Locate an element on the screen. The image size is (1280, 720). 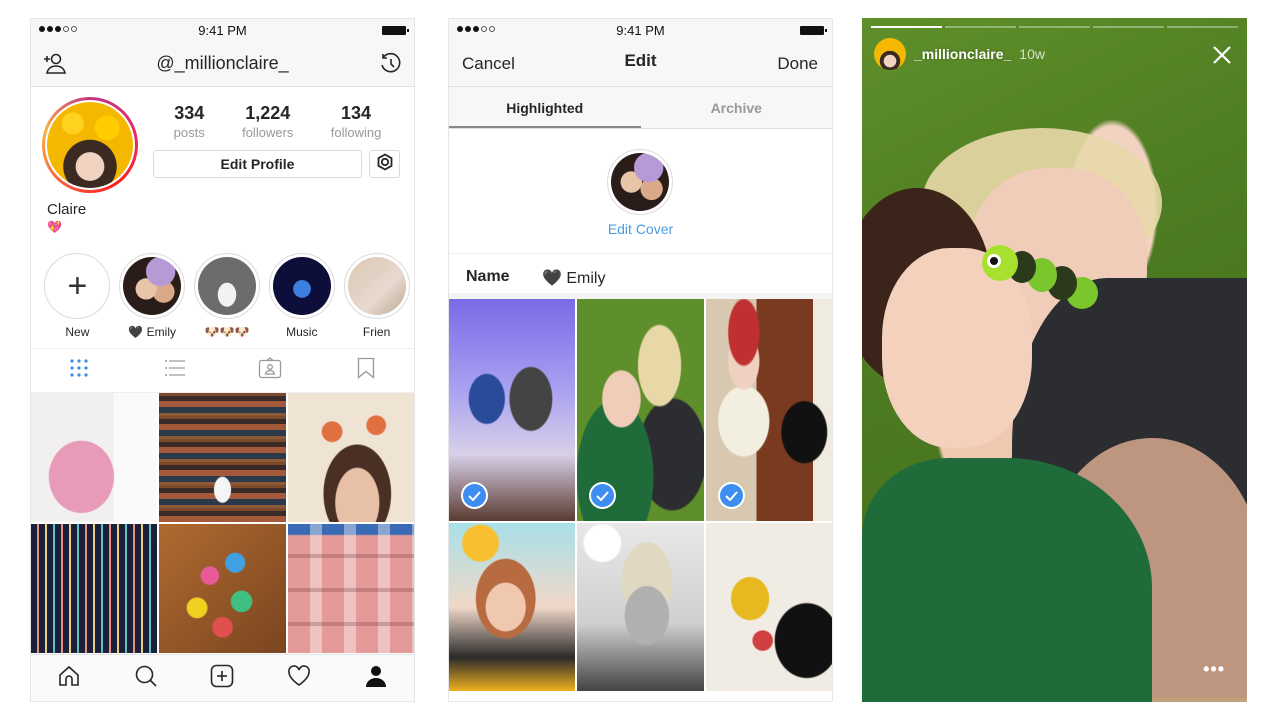
gear-icon is located at coordinates (385, 164).